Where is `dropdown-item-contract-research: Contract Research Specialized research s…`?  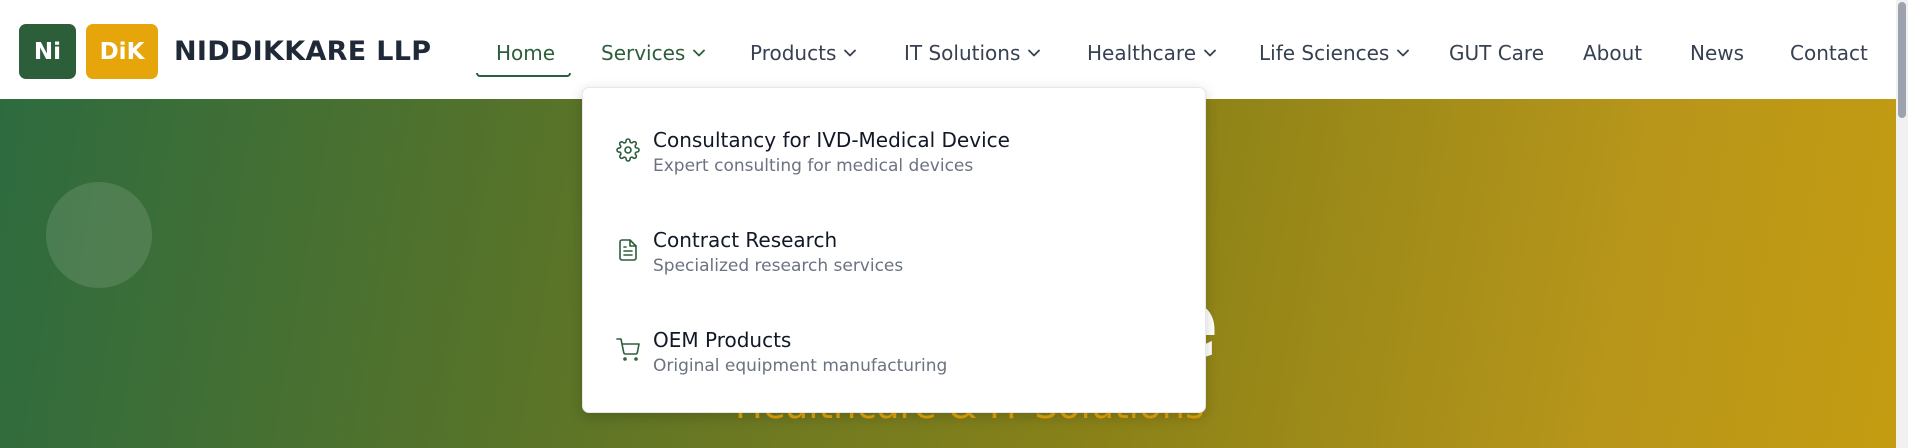 dropdown-item-contract-research: Contract Research Specialized research s… is located at coordinates (894, 238).